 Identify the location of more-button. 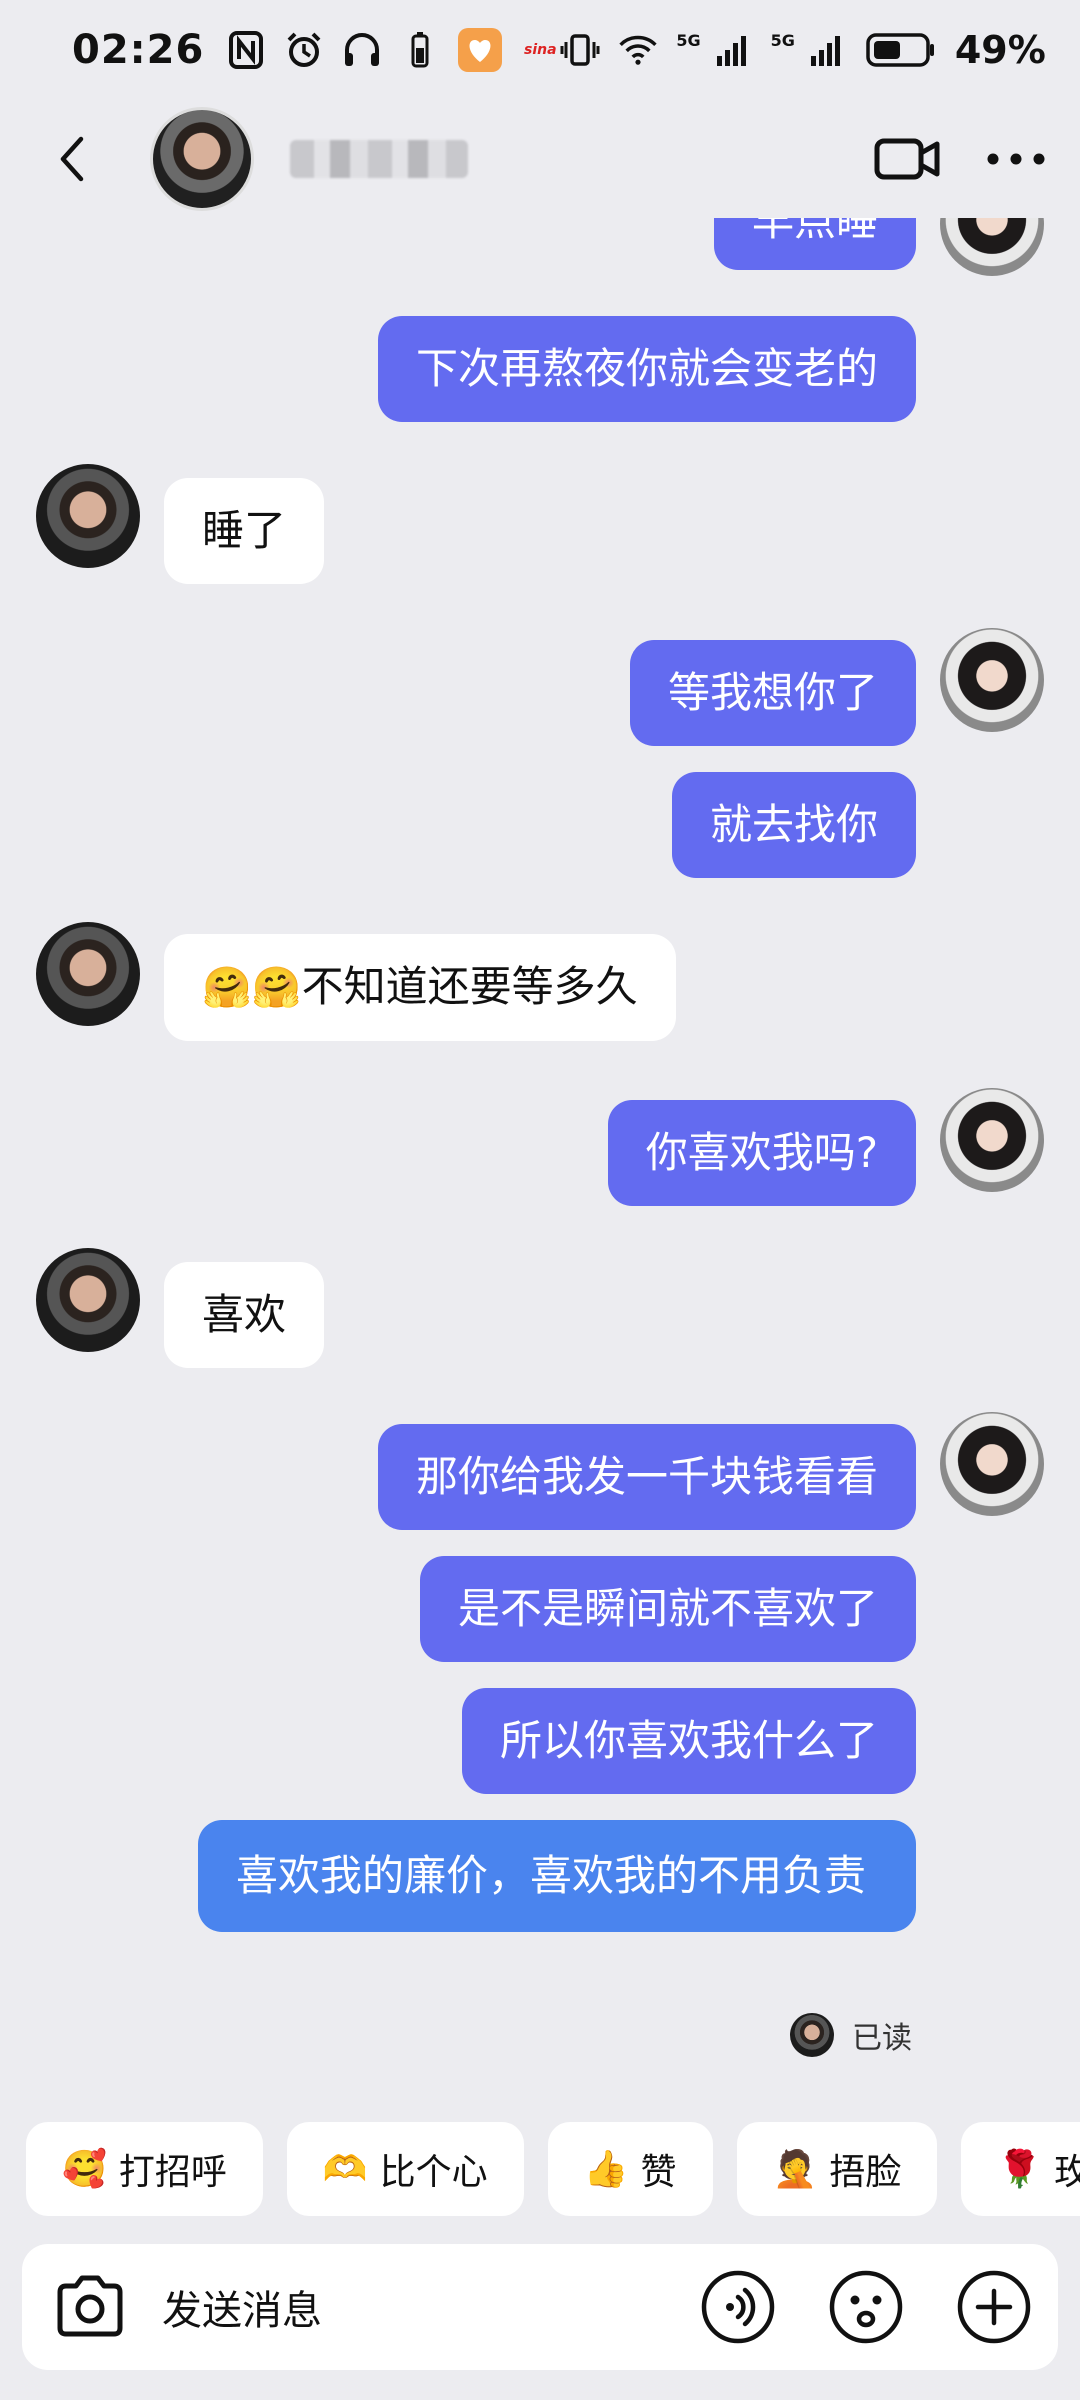
(1016, 159).